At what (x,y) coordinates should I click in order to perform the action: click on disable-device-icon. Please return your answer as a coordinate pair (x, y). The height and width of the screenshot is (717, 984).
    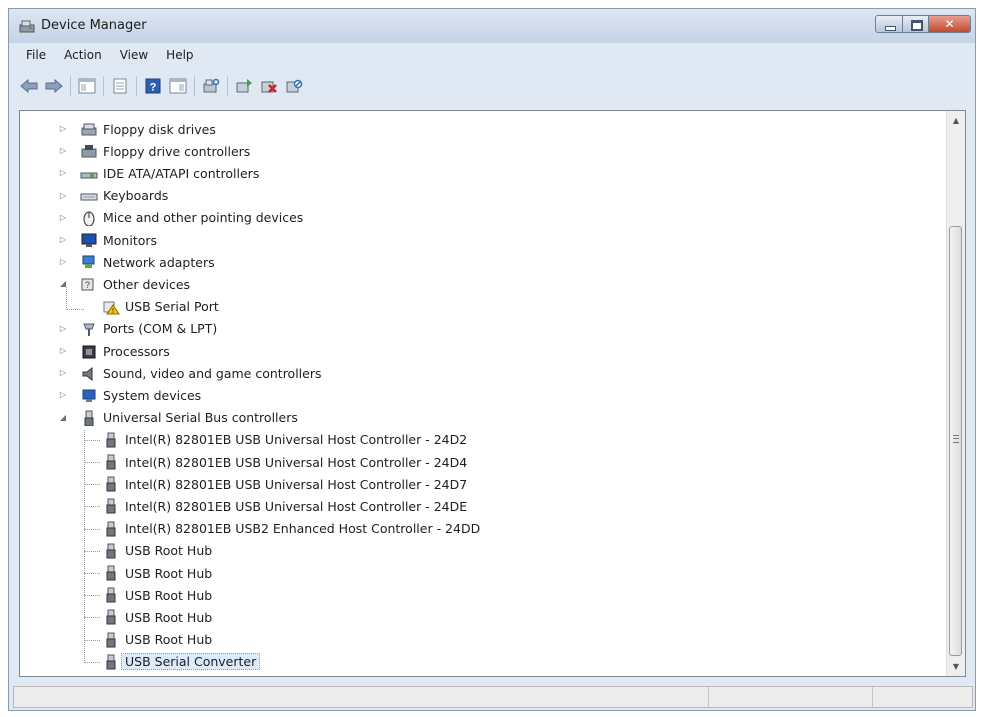
    Looking at the image, I should click on (294, 86).